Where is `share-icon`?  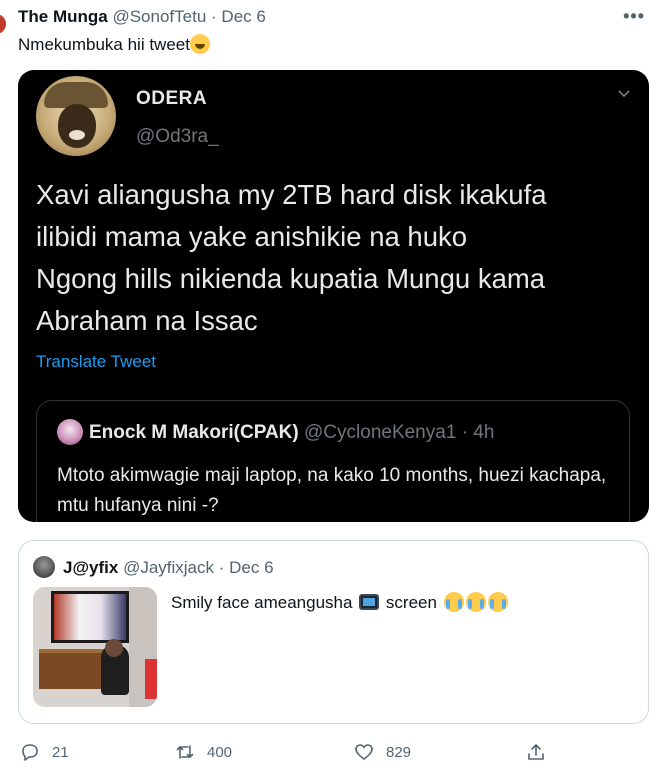
share-icon is located at coordinates (536, 752).